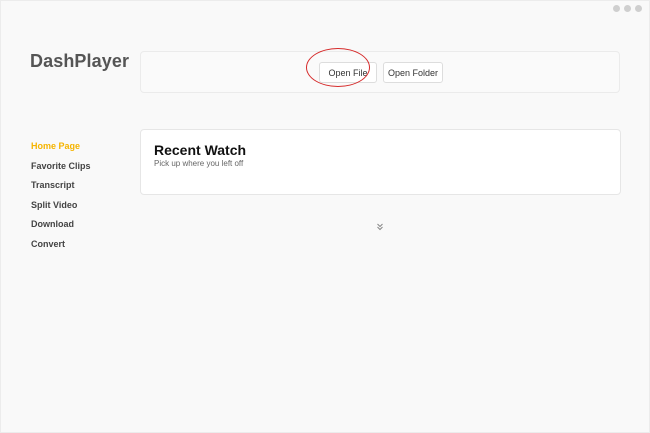  I want to click on app-title: DashPlayer, so click(80, 61).